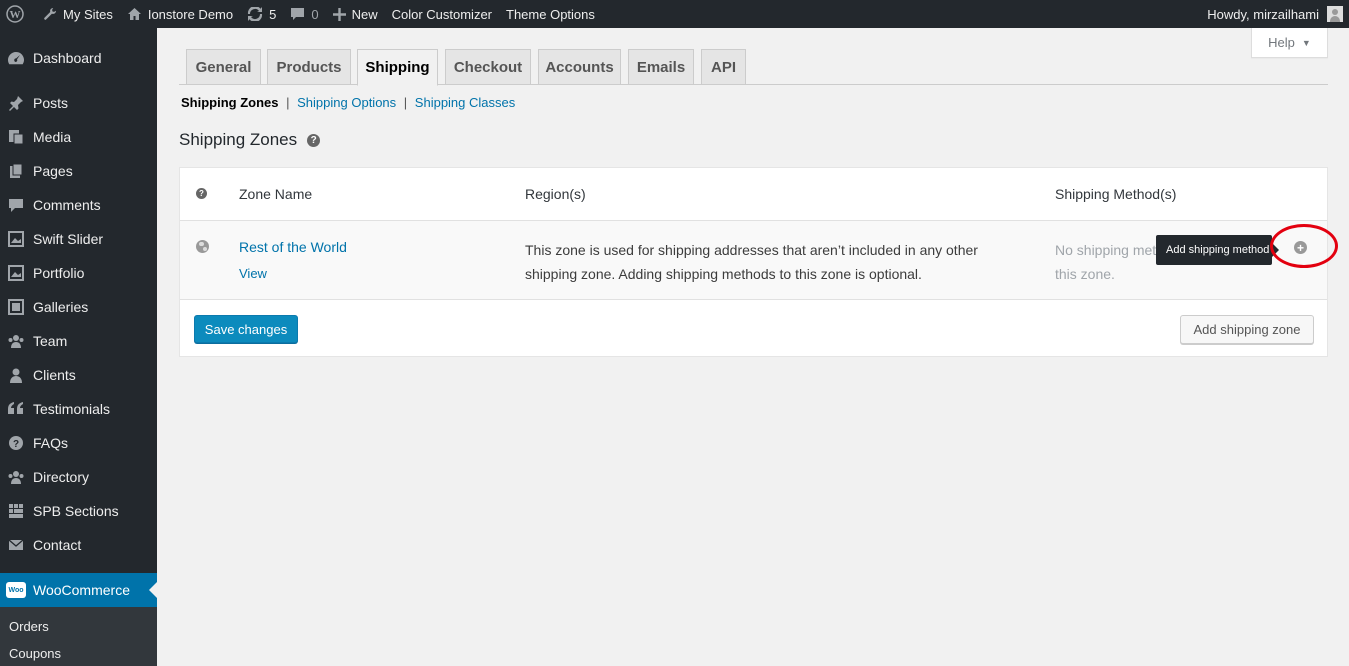  I want to click on mail-icon, so click(16, 545).